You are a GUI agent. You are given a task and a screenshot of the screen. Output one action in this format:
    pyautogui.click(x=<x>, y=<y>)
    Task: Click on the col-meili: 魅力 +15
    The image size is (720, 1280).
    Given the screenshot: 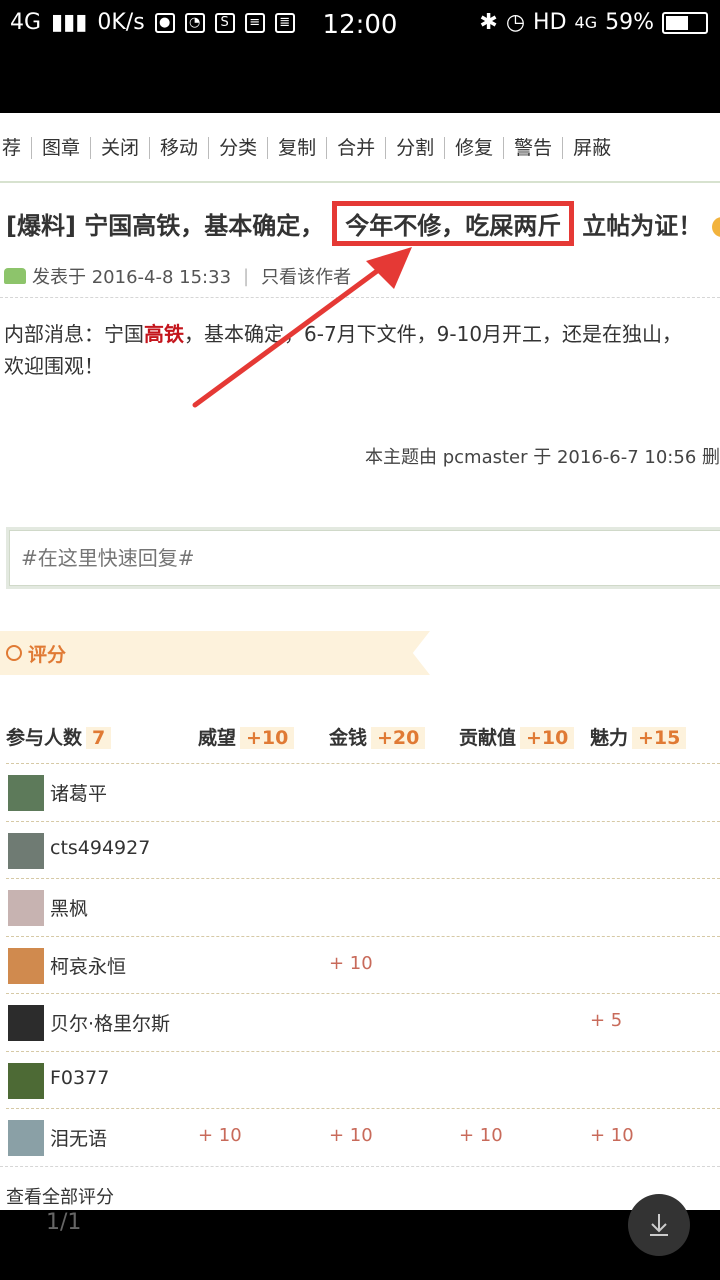 What is the action you would take?
    pyautogui.click(x=638, y=736)
    